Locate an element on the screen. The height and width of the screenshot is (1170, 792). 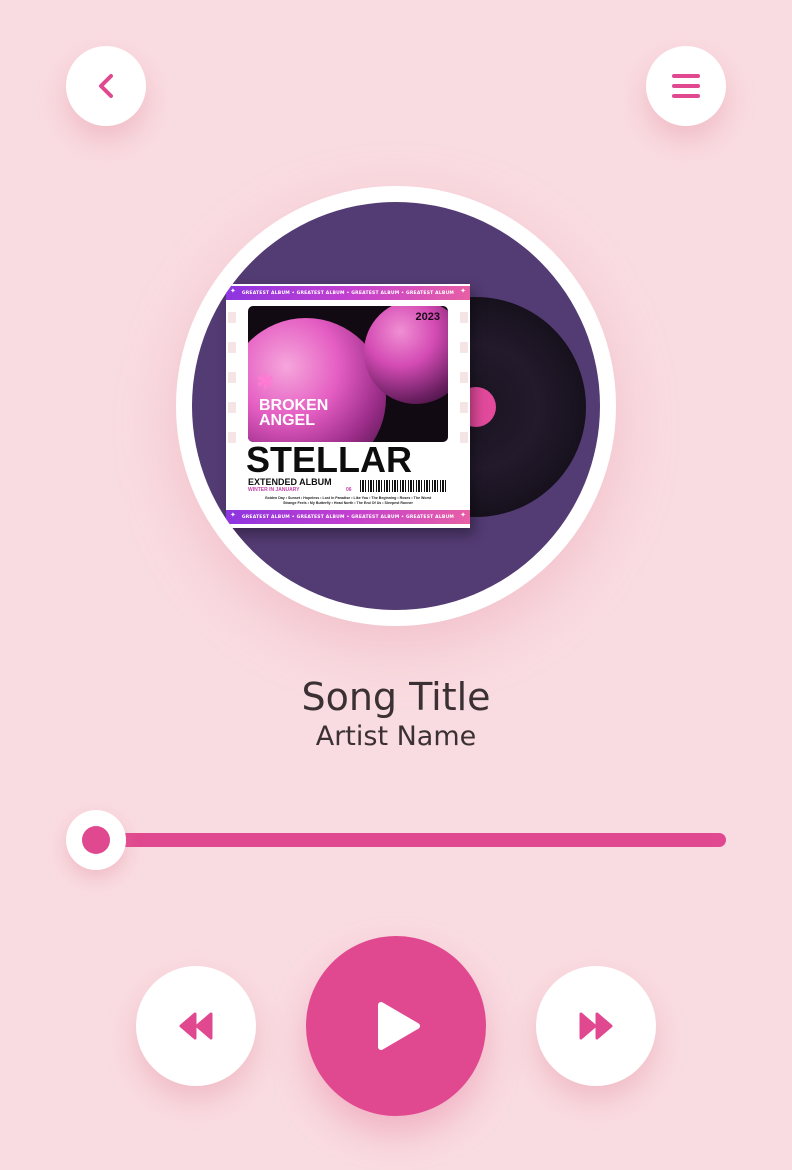
hamburger-menu-icon is located at coordinates (686, 86).